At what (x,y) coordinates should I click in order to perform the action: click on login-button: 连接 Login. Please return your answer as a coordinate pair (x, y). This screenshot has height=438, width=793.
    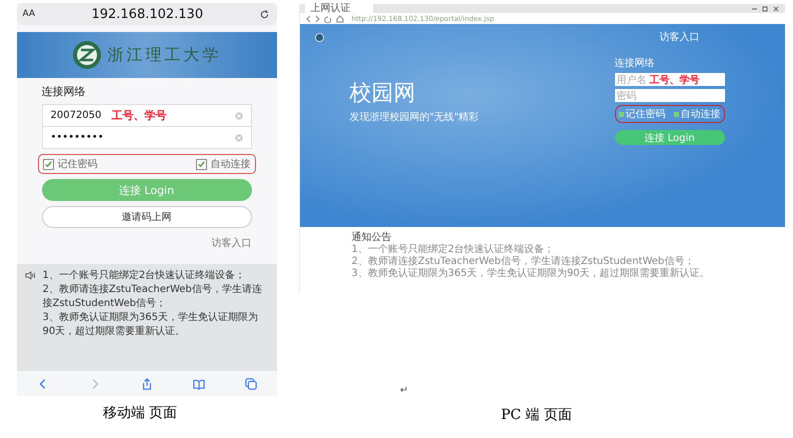
    Looking at the image, I should click on (669, 137).